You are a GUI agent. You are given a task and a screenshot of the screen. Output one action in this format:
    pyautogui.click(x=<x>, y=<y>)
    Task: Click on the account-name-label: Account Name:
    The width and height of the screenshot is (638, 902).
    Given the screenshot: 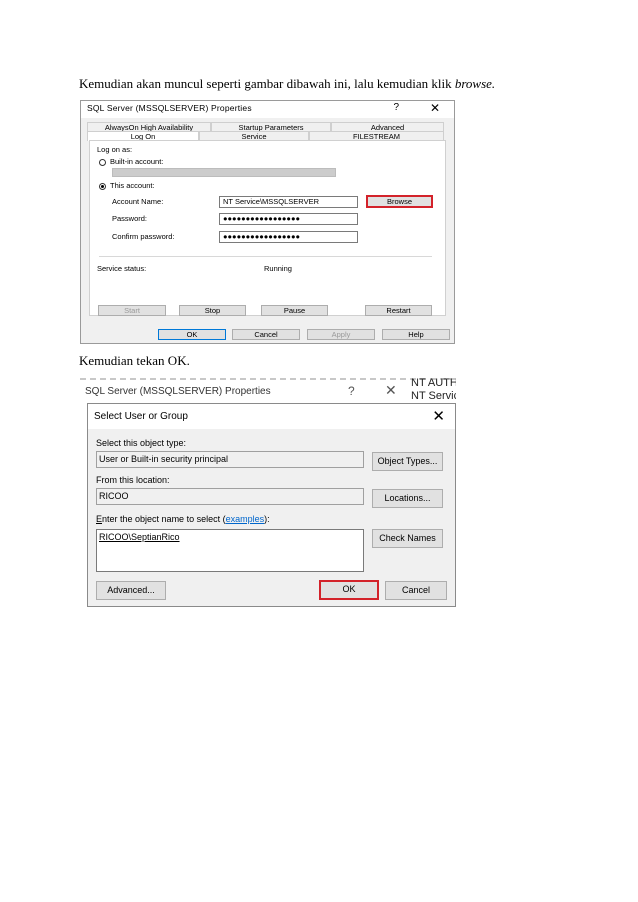 What is the action you would take?
    pyautogui.click(x=138, y=201)
    